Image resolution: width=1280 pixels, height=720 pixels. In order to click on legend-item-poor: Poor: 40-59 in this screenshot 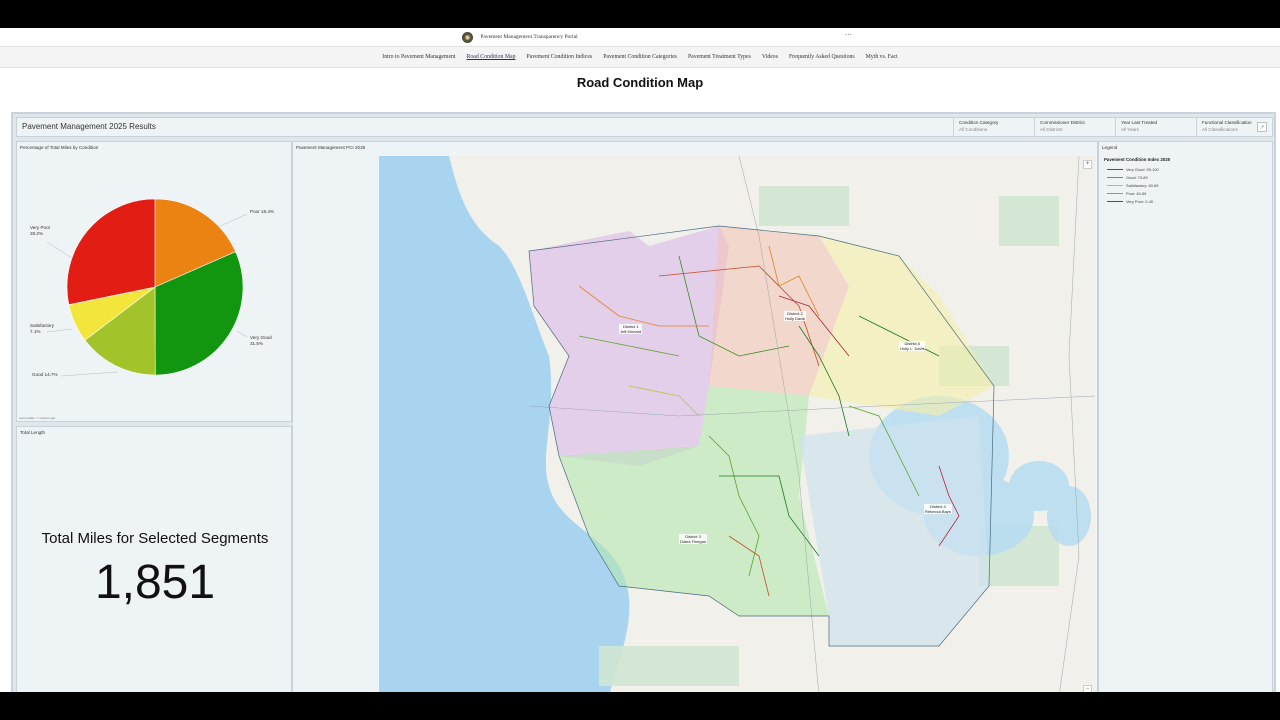, I will do `click(1126, 193)`.